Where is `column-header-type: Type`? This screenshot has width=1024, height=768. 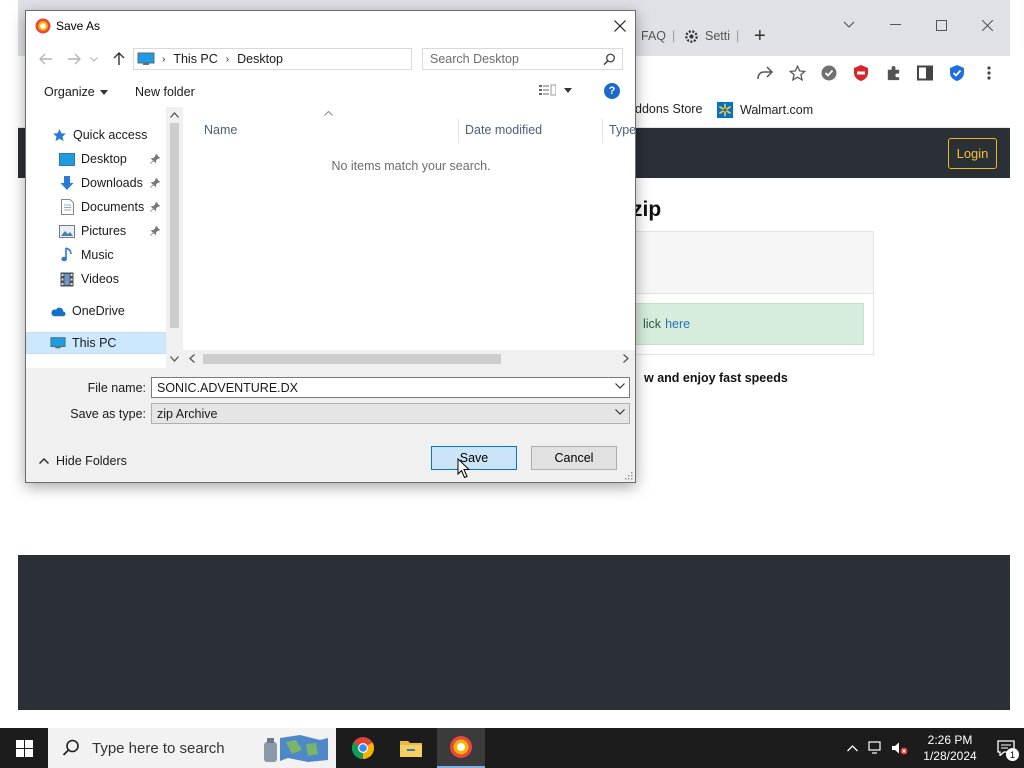 column-header-type: Type is located at coordinates (622, 130).